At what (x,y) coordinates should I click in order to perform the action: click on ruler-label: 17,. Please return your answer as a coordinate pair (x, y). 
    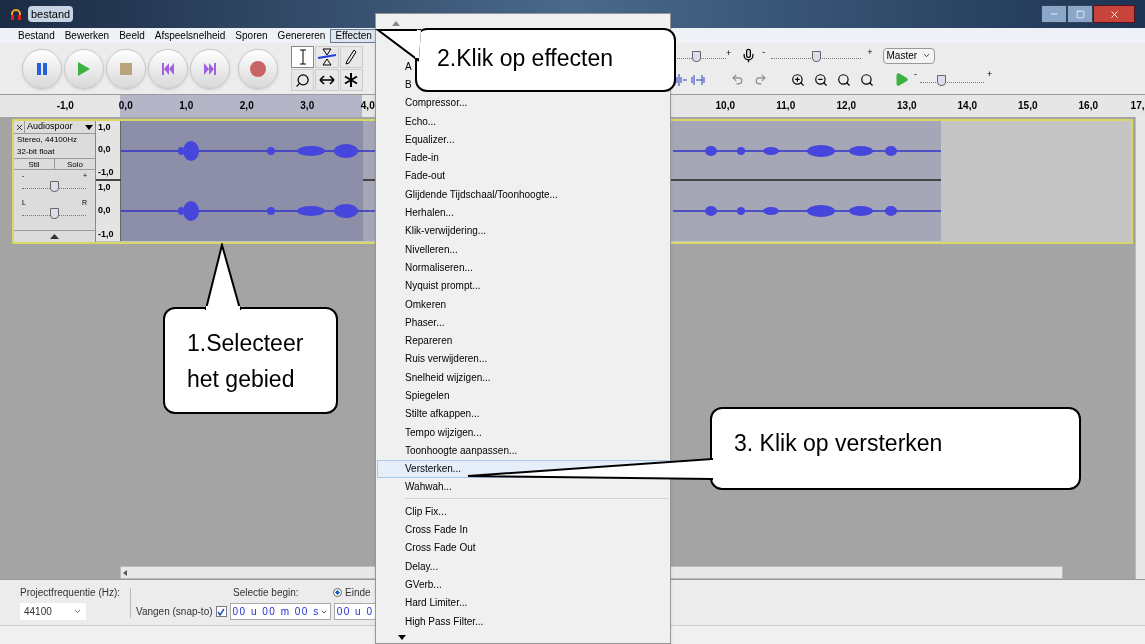
    Looking at the image, I should click on (1137, 106).